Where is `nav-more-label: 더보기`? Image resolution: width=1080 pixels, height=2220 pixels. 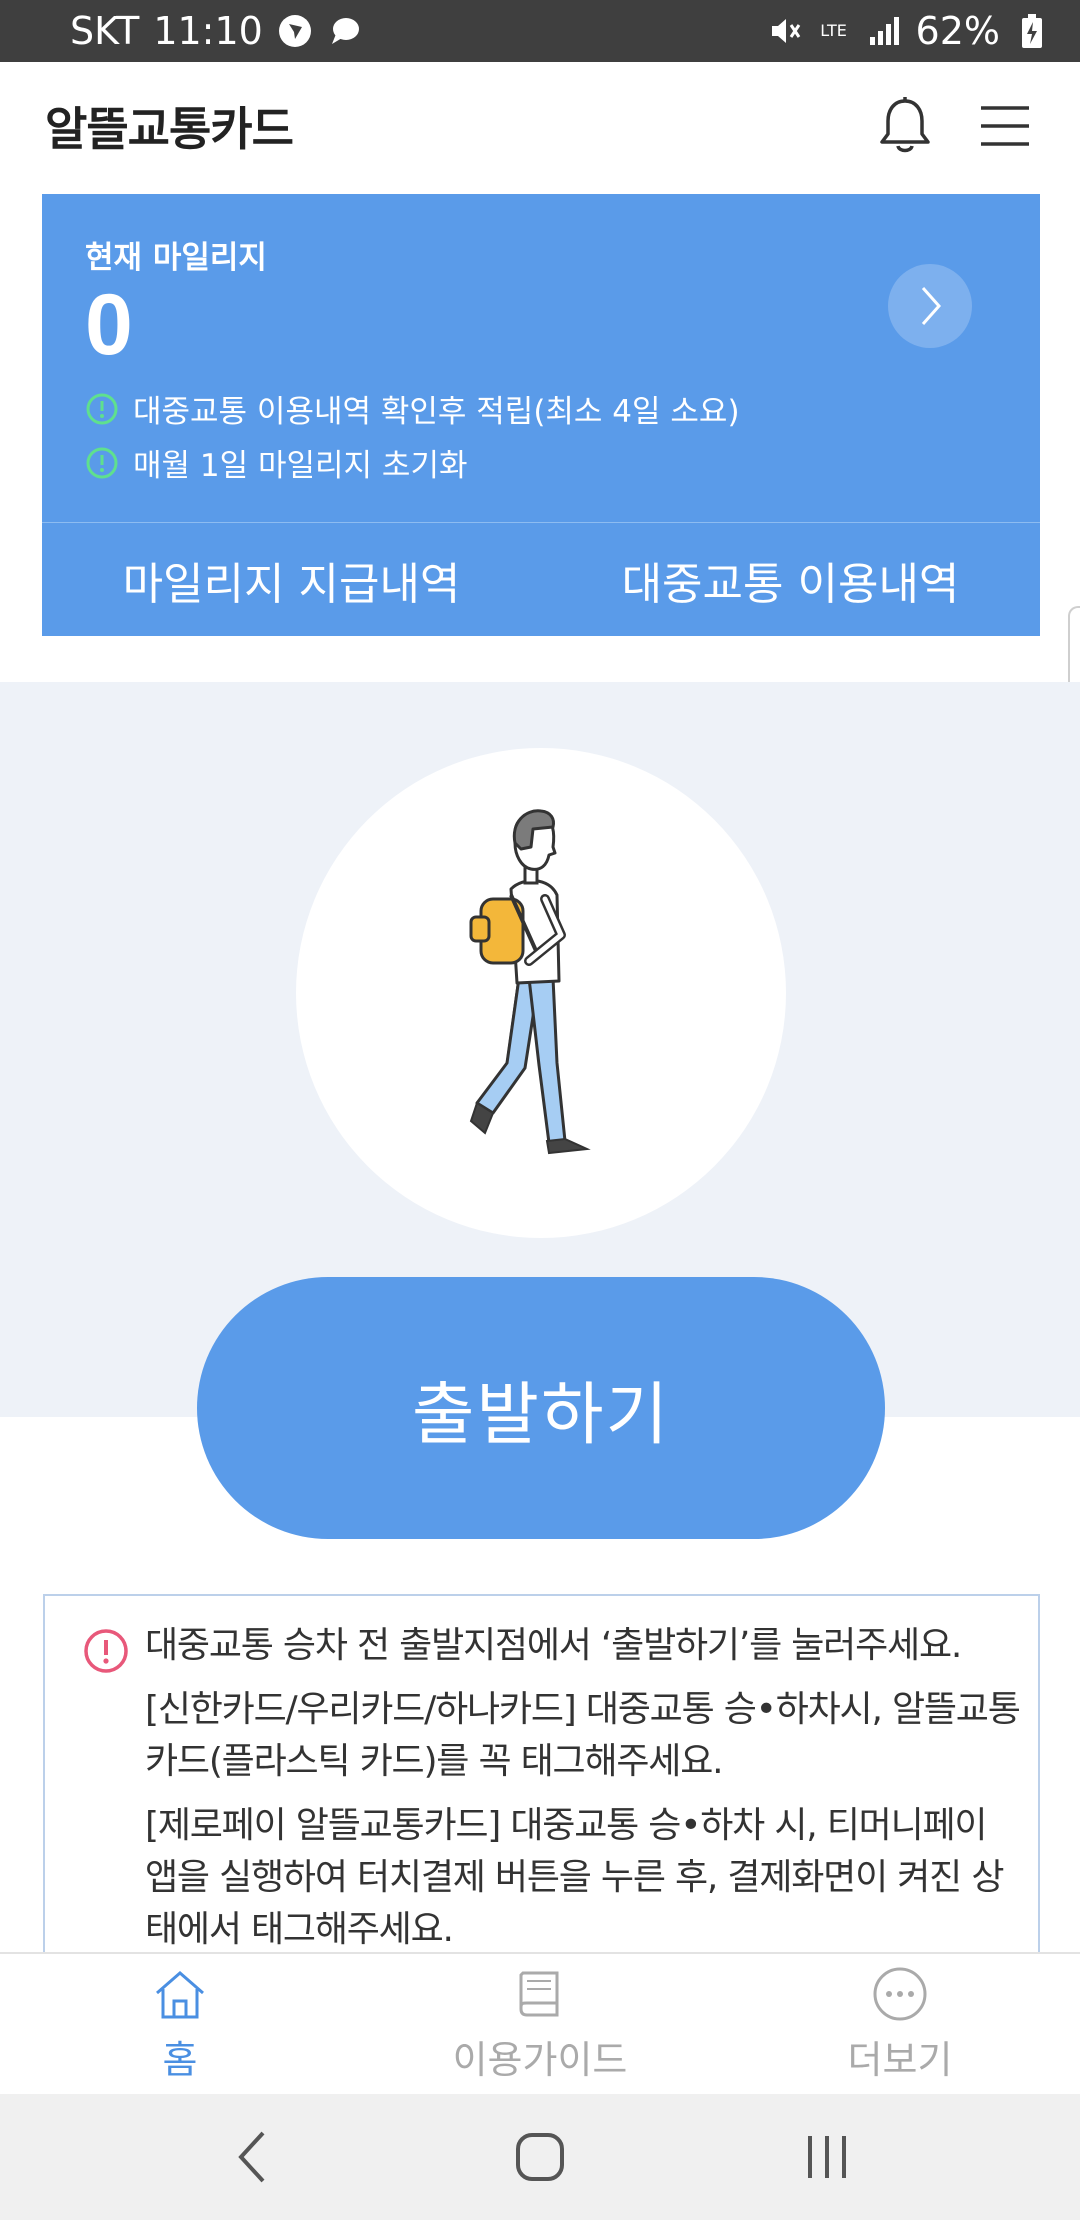 nav-more-label: 더보기 is located at coordinates (900, 2059).